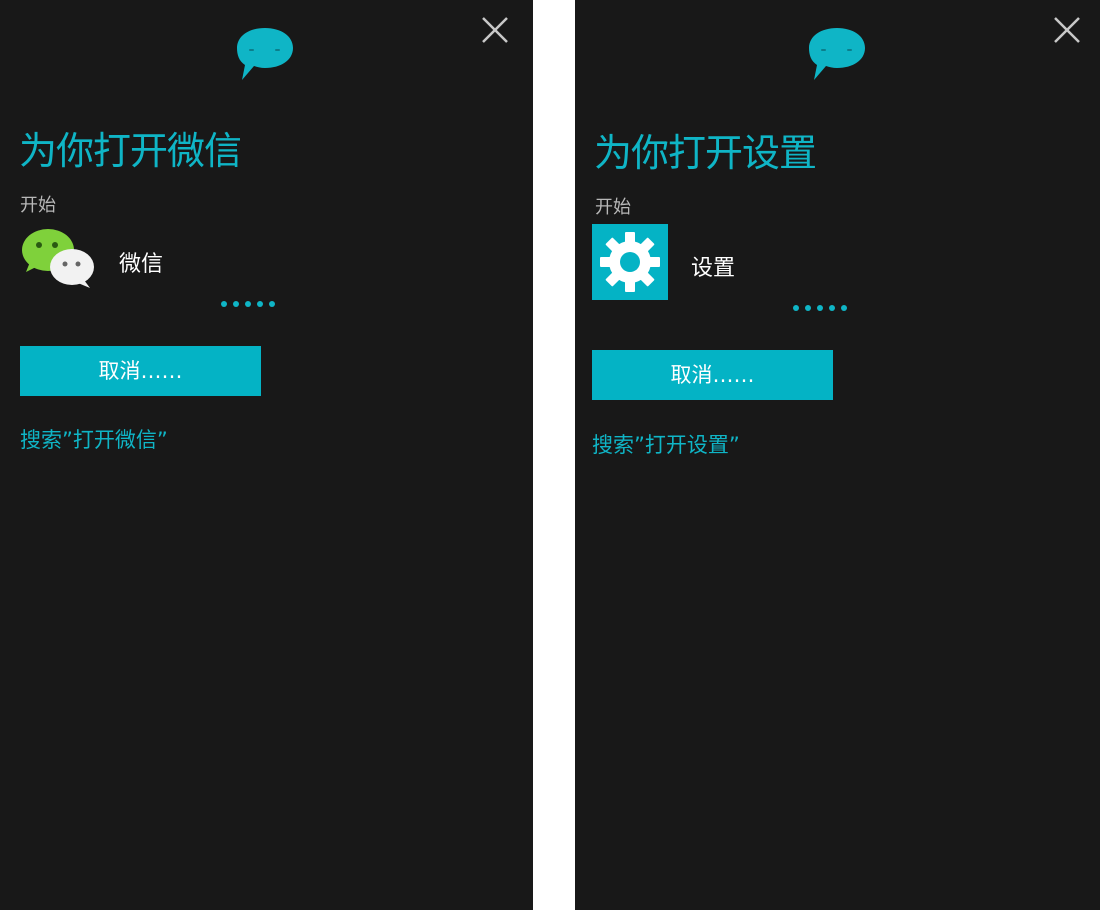  Describe the element at coordinates (630, 262) in the screenshot. I see `settings-gear-icon` at that location.